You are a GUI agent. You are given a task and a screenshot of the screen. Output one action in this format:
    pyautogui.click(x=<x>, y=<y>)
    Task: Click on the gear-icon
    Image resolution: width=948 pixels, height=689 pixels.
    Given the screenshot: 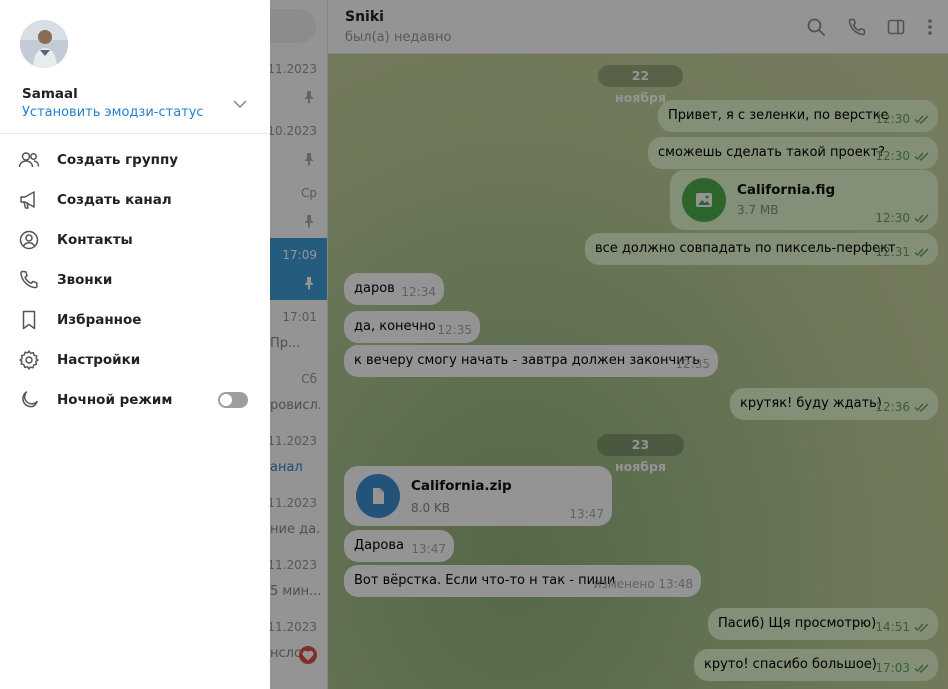 What is the action you would take?
    pyautogui.click(x=29, y=360)
    